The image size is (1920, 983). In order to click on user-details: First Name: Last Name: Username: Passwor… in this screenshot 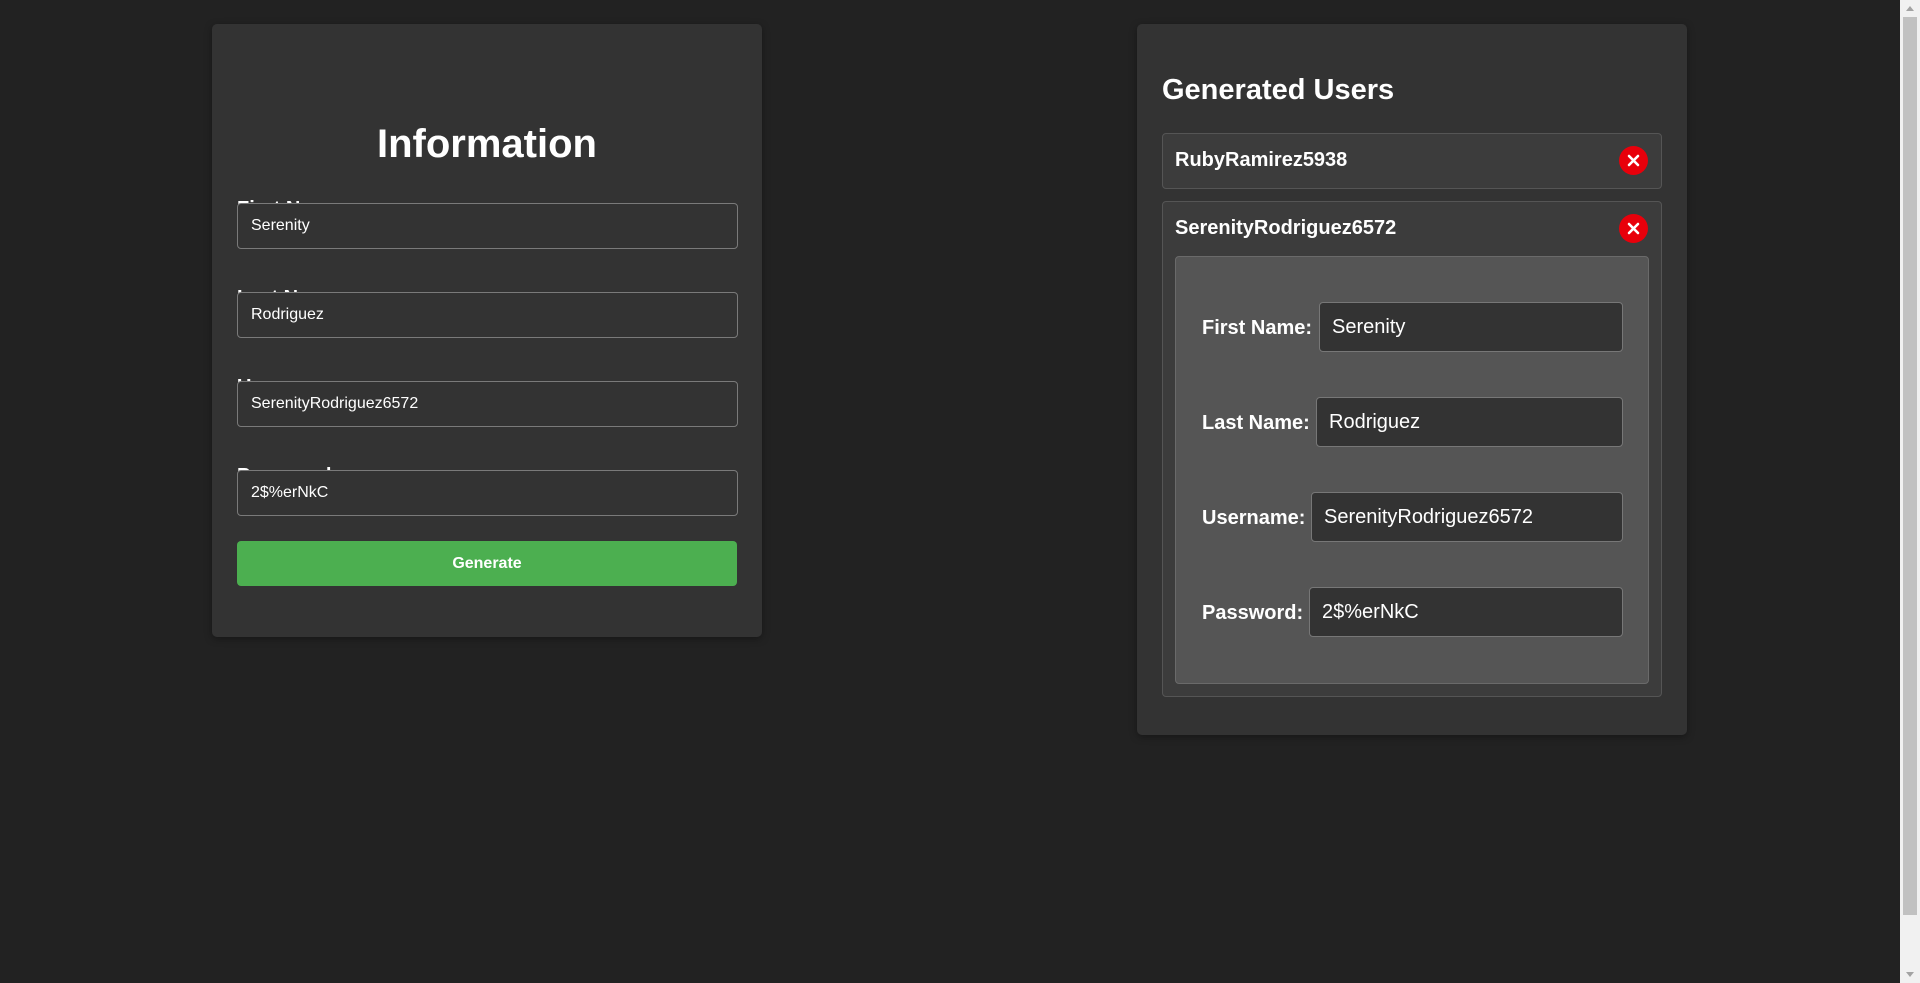, I will do `click(1412, 470)`.